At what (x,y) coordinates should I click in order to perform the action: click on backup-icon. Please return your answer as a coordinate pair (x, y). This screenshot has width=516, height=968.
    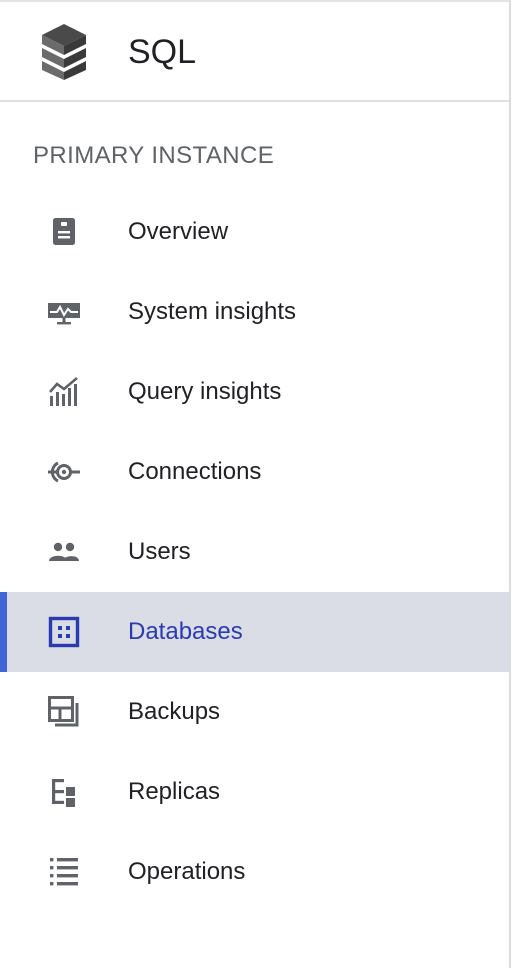
    Looking at the image, I should click on (64, 712).